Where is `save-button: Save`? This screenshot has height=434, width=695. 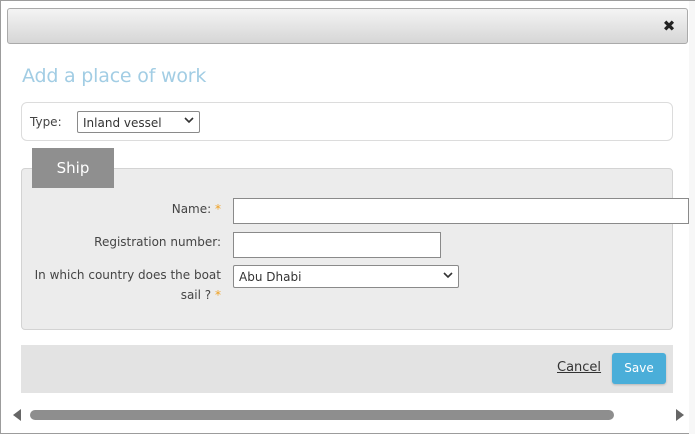
save-button: Save is located at coordinates (639, 368).